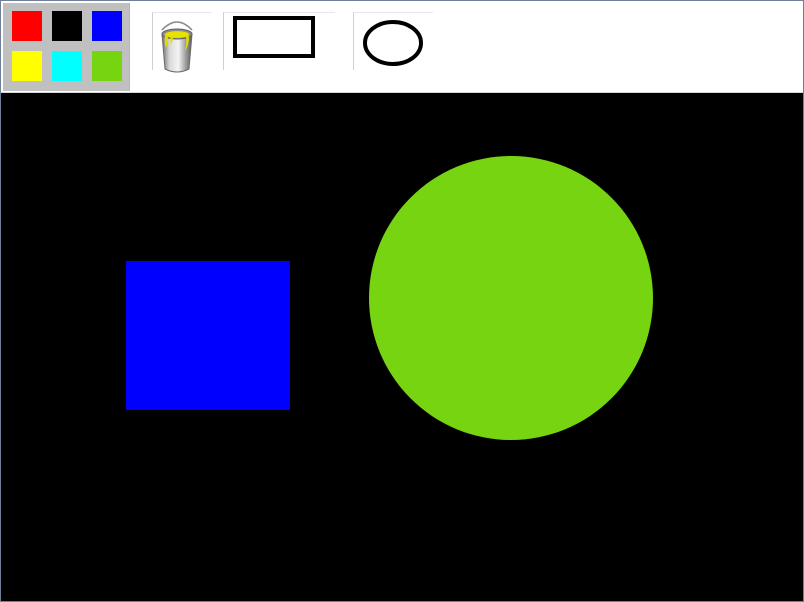 The width and height of the screenshot is (804, 602). I want to click on rectangle-icon, so click(274, 37).